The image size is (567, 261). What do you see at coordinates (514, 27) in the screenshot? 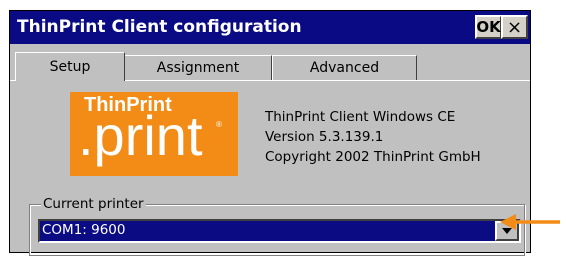
I see `close-button: ×` at bounding box center [514, 27].